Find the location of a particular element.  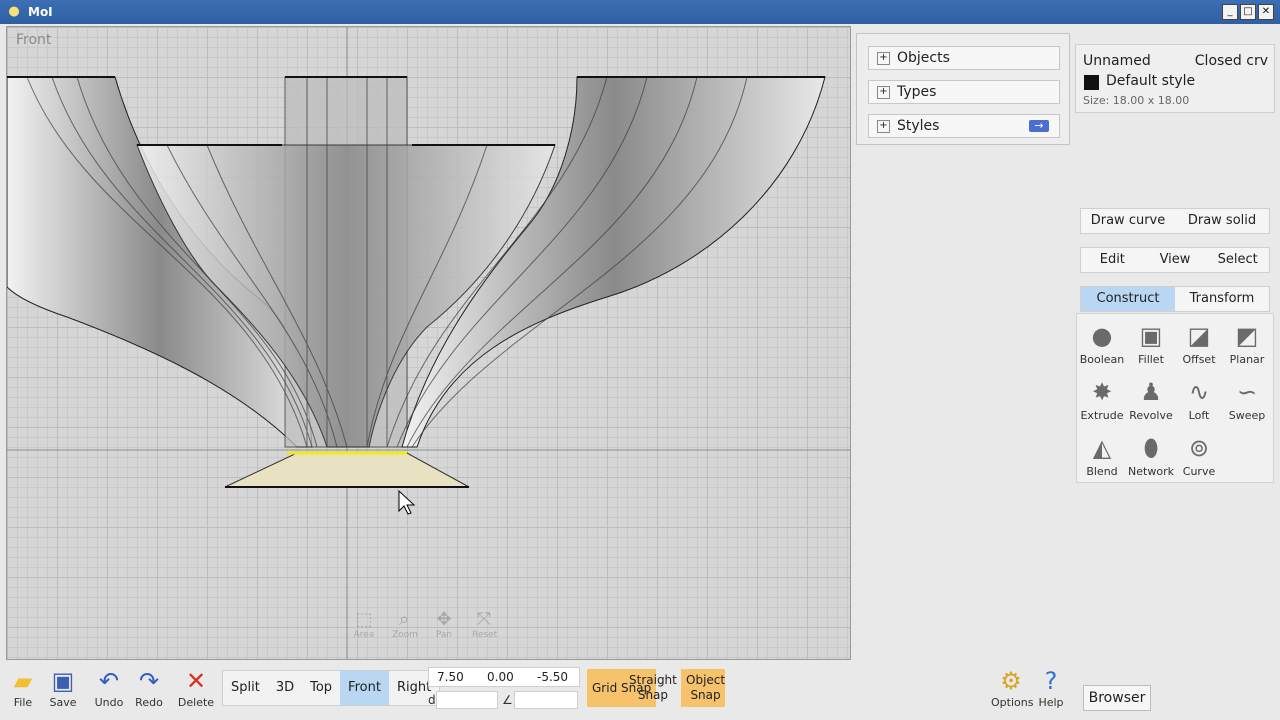

revolve-tool: ♟ Revolve is located at coordinates (1151, 398).